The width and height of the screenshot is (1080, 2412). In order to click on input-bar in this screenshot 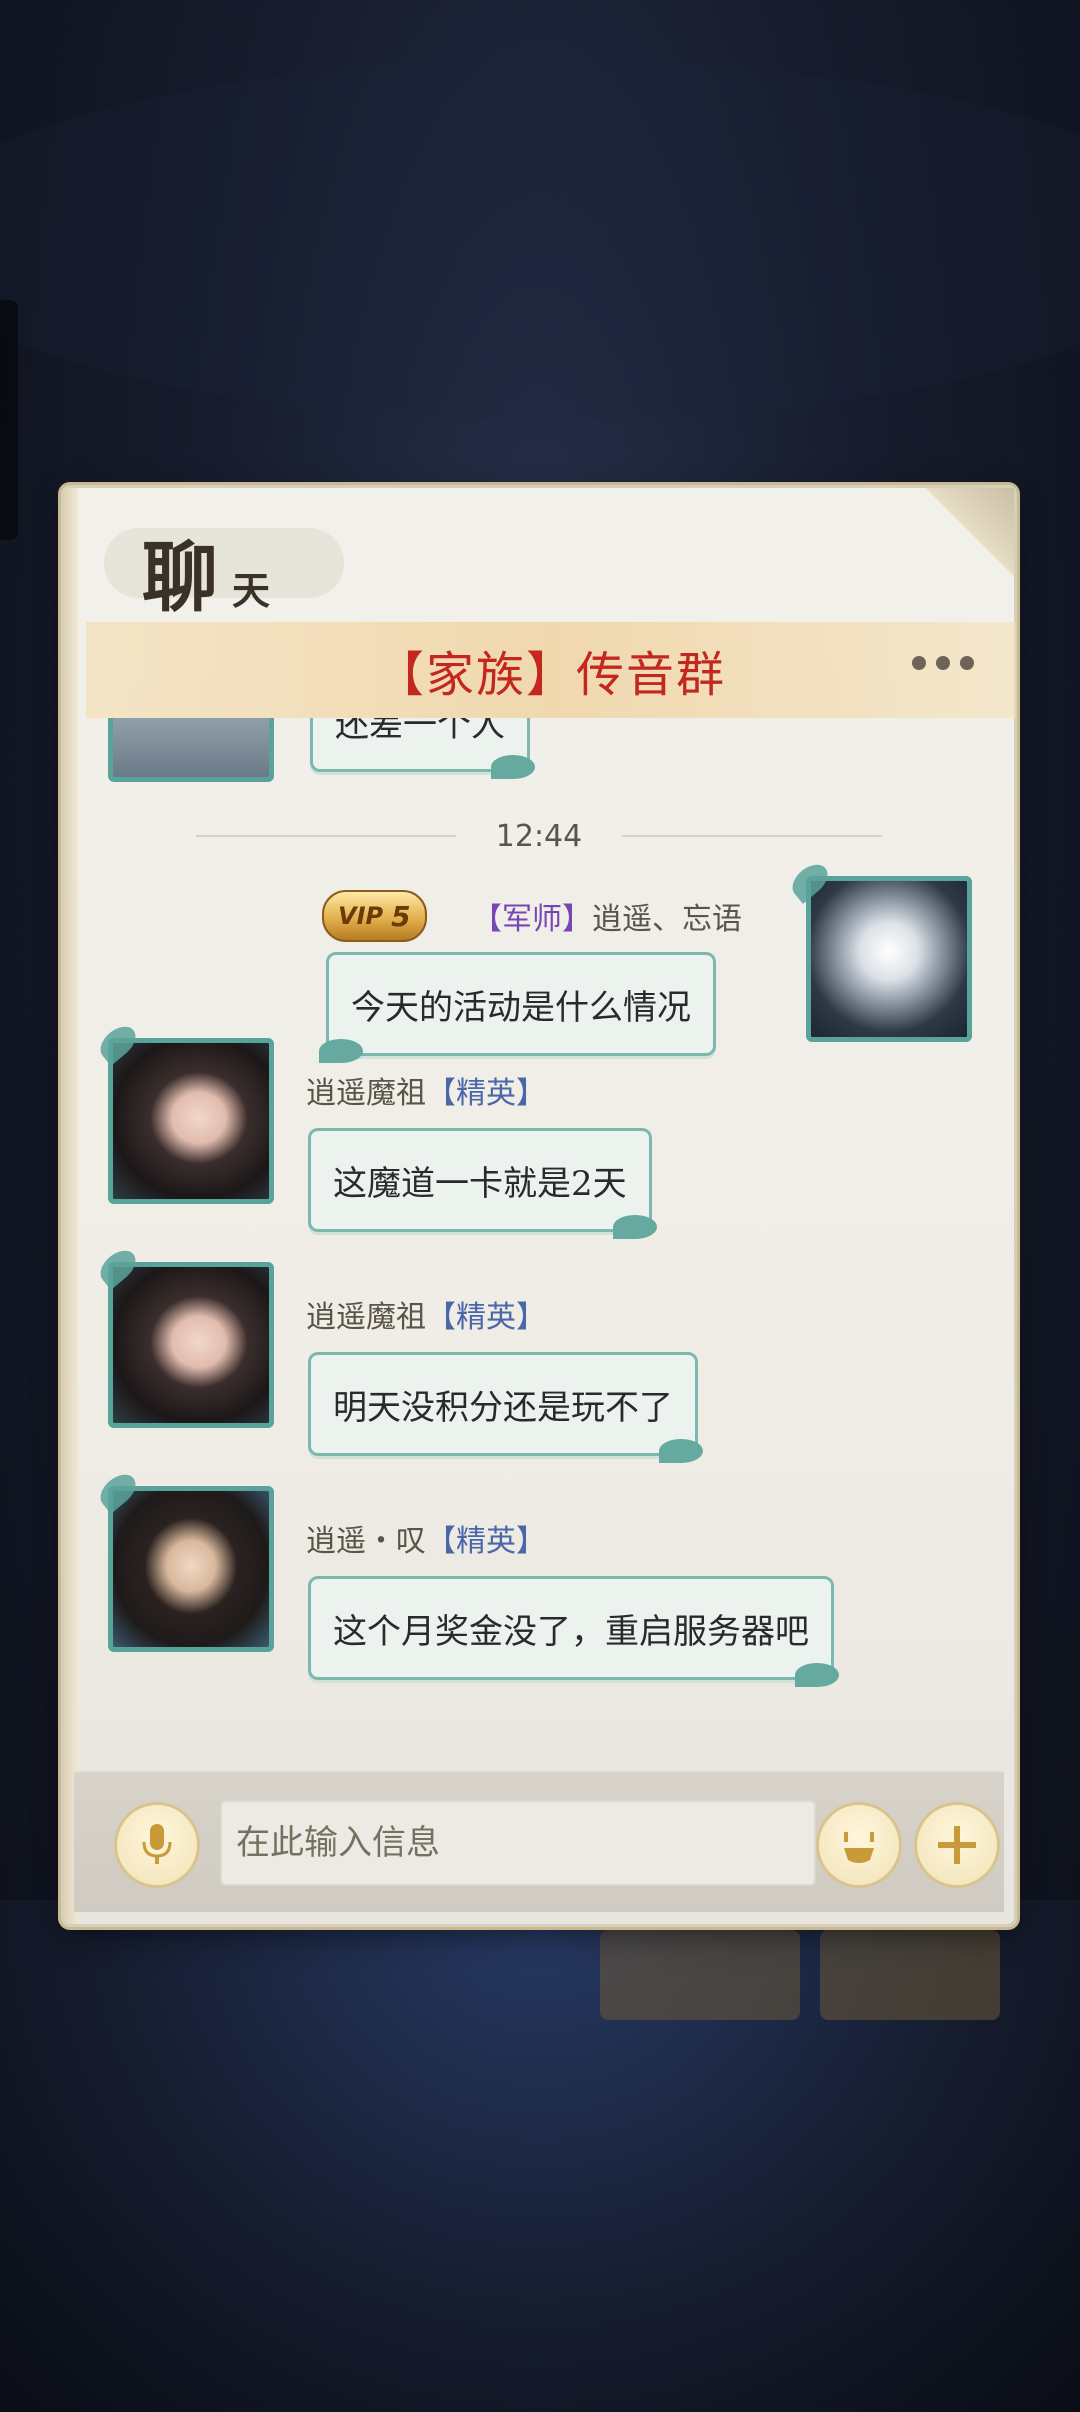, I will do `click(539, 1841)`.